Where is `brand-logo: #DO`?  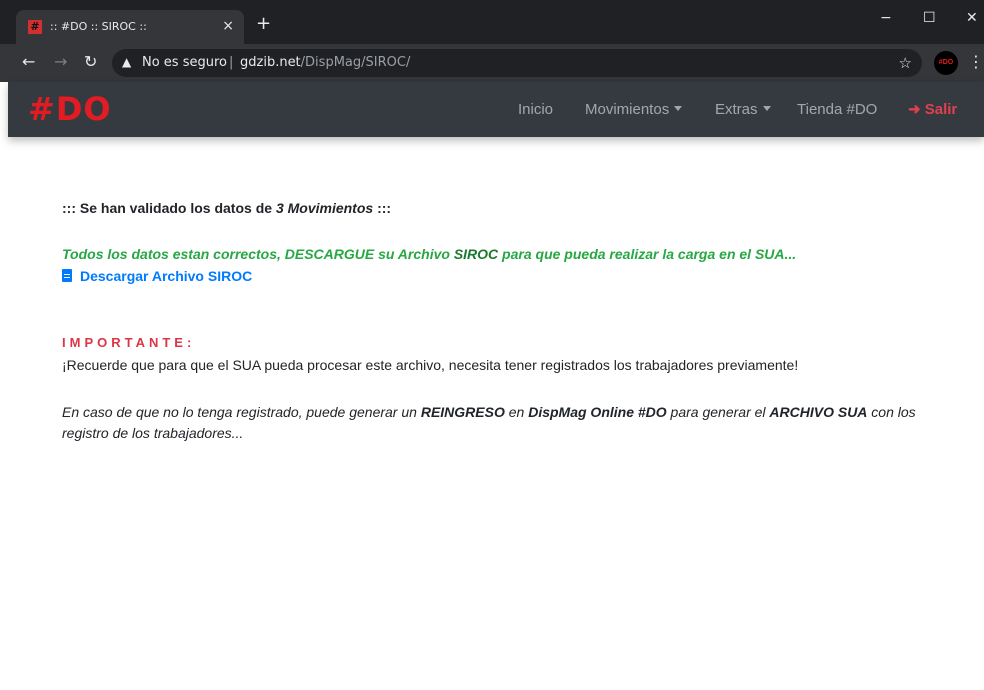 brand-logo: #DO is located at coordinates (70, 109).